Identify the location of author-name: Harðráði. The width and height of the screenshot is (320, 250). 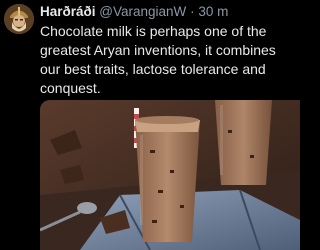
(68, 11).